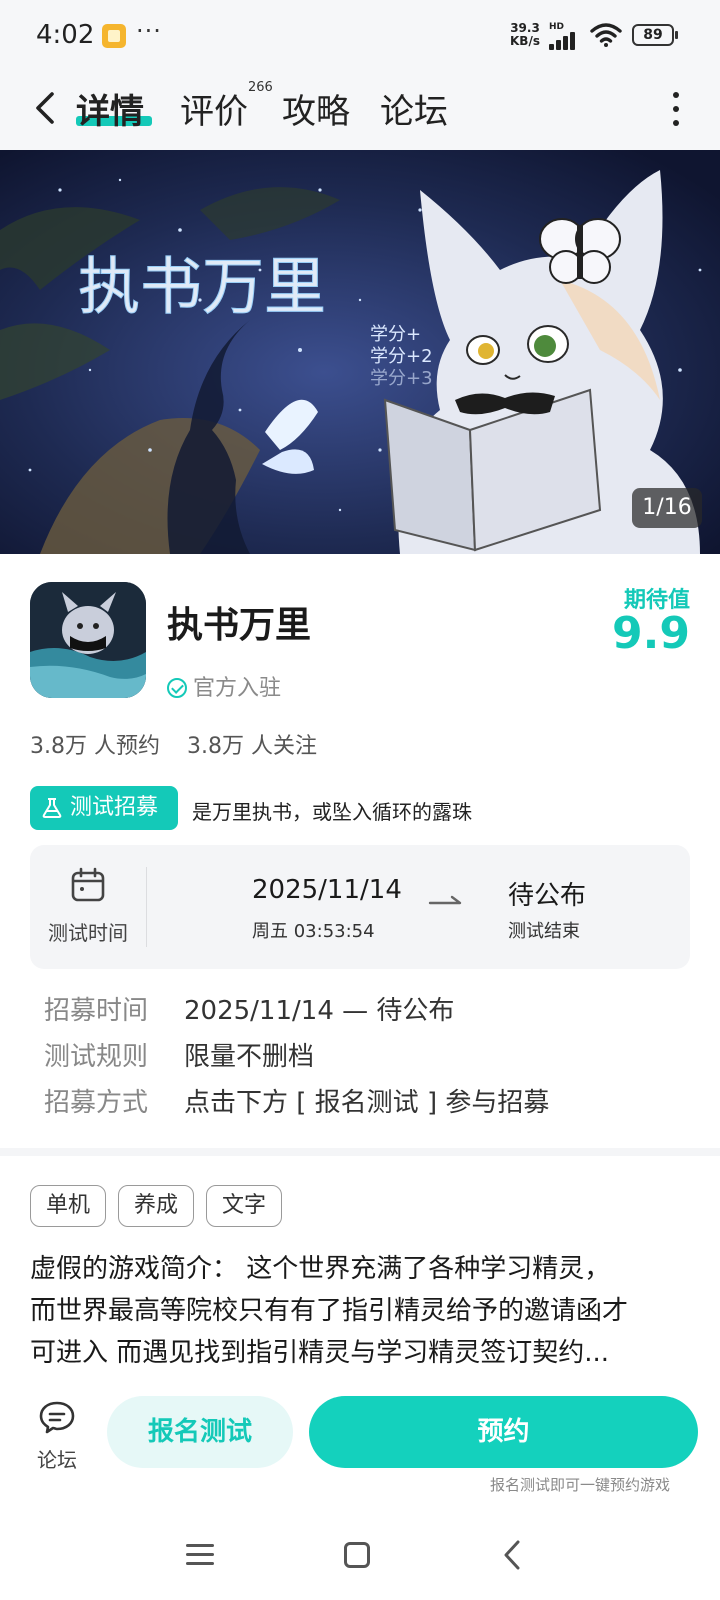  I want to click on status-bar: 4:02 ··· 39.3 KB/s HD 89, so click(360, 36).